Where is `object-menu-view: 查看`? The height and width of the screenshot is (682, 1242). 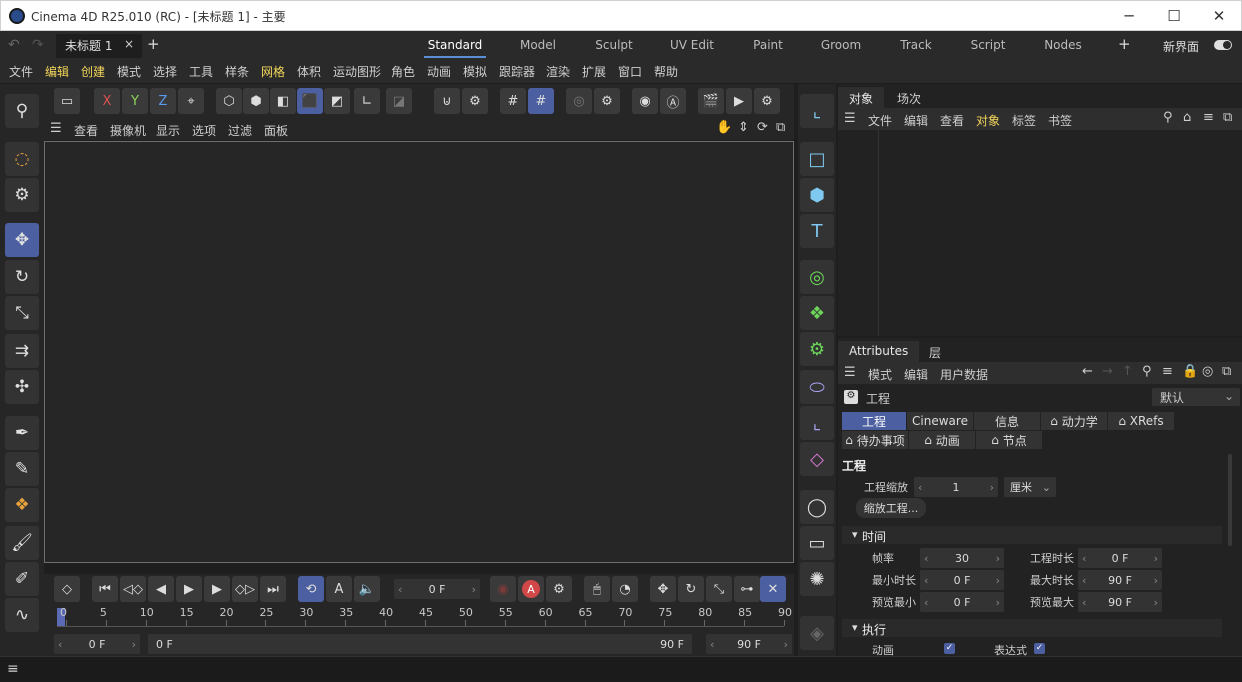
object-menu-view: 查看 is located at coordinates (952, 120).